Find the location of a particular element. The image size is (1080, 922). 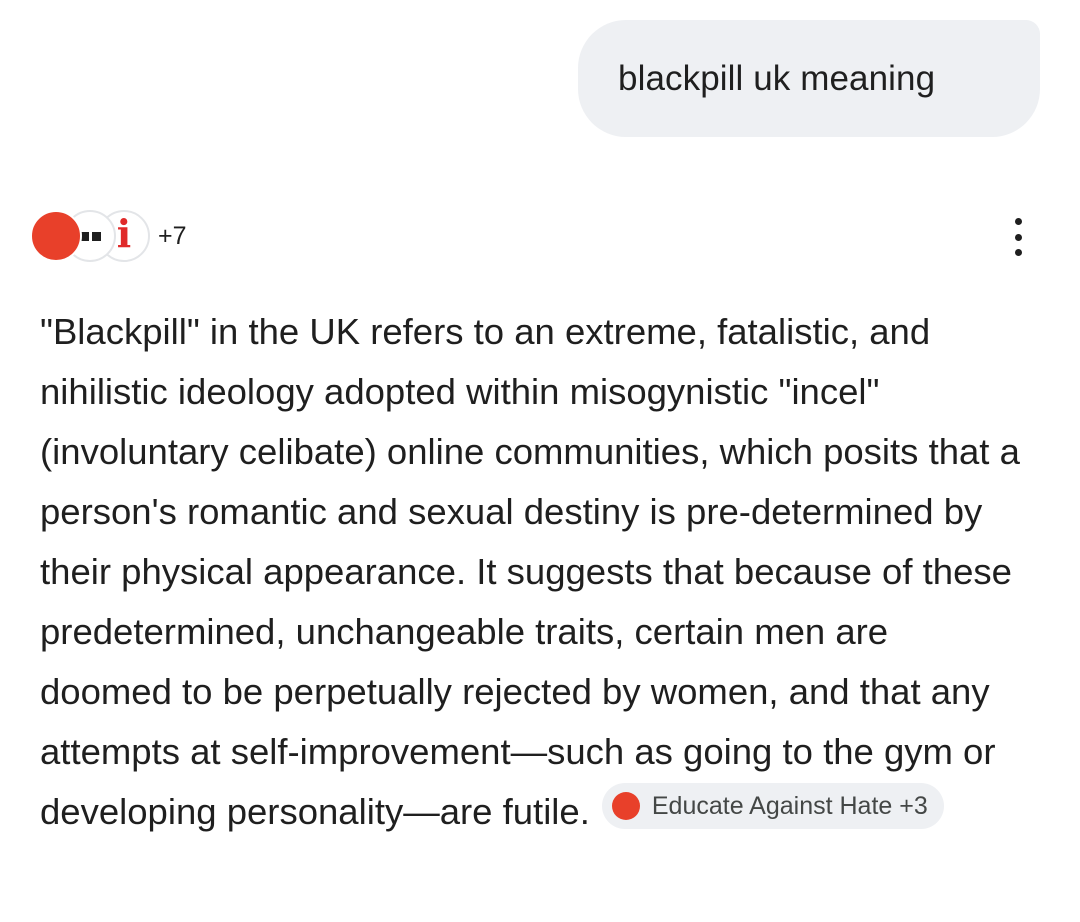

citation-chip: Educate Against Hate +3 is located at coordinates (772, 806).